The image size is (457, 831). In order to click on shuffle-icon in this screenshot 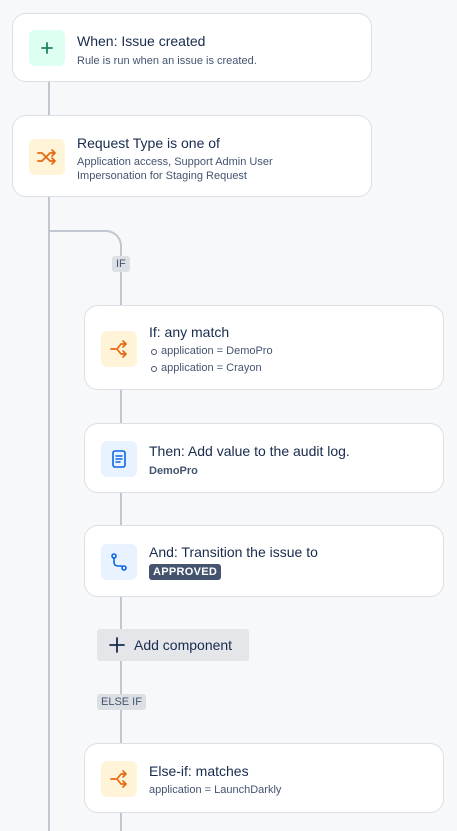, I will do `click(47, 157)`.